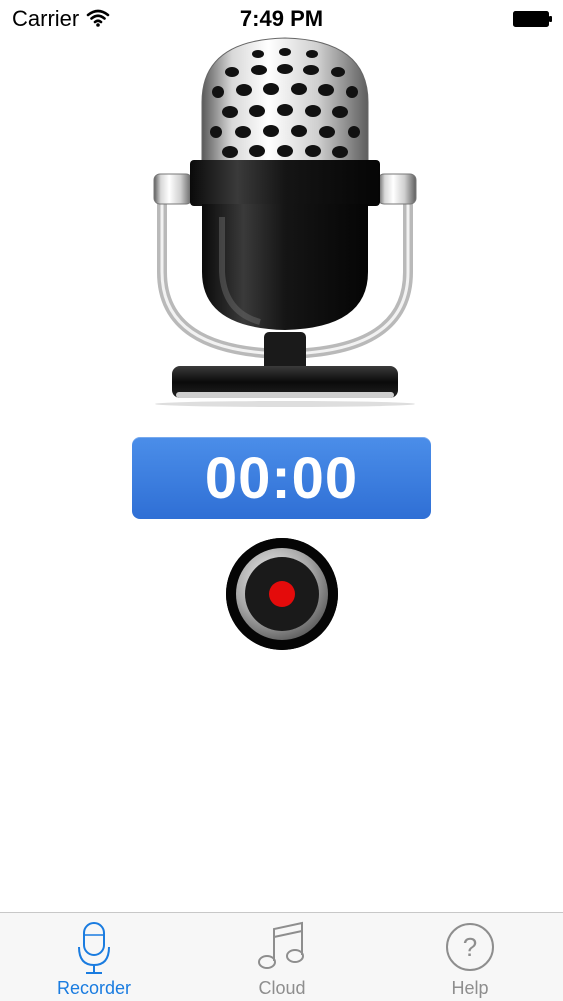 Image resolution: width=563 pixels, height=1001 pixels. I want to click on battery-icon, so click(533, 19).